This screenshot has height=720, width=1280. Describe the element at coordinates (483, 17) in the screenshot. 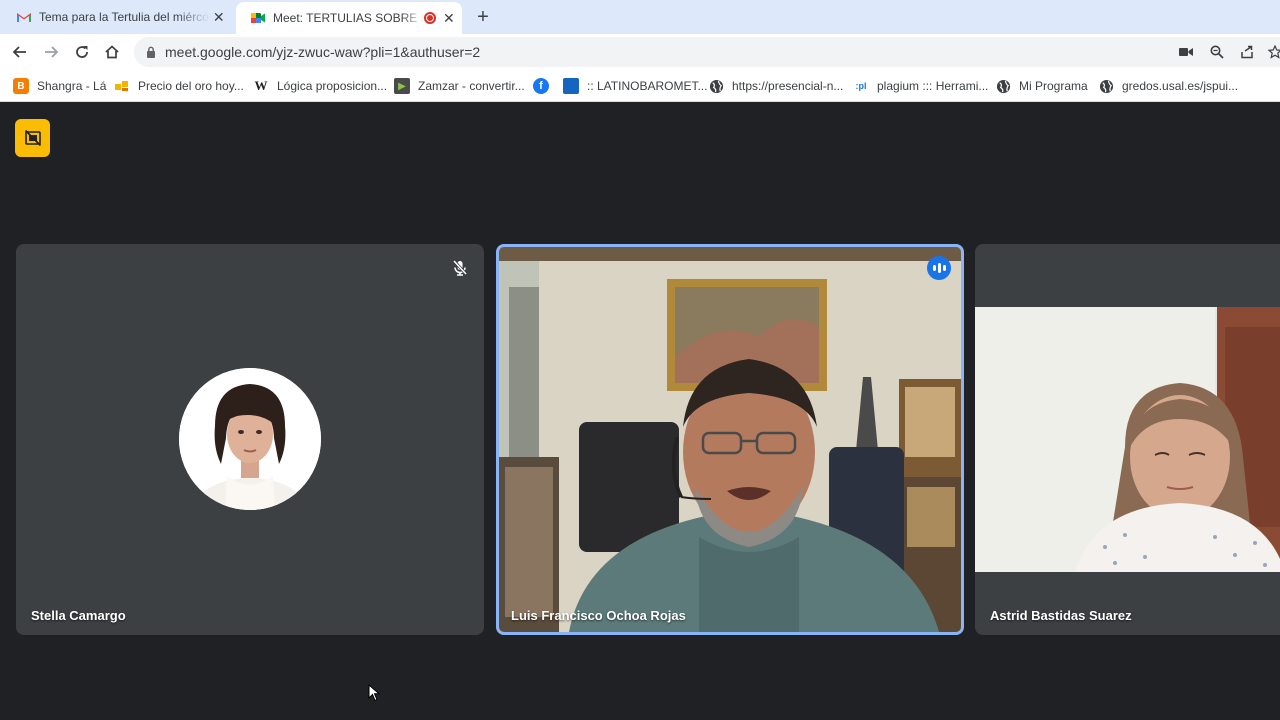

I see `new-tab-button: +` at that location.